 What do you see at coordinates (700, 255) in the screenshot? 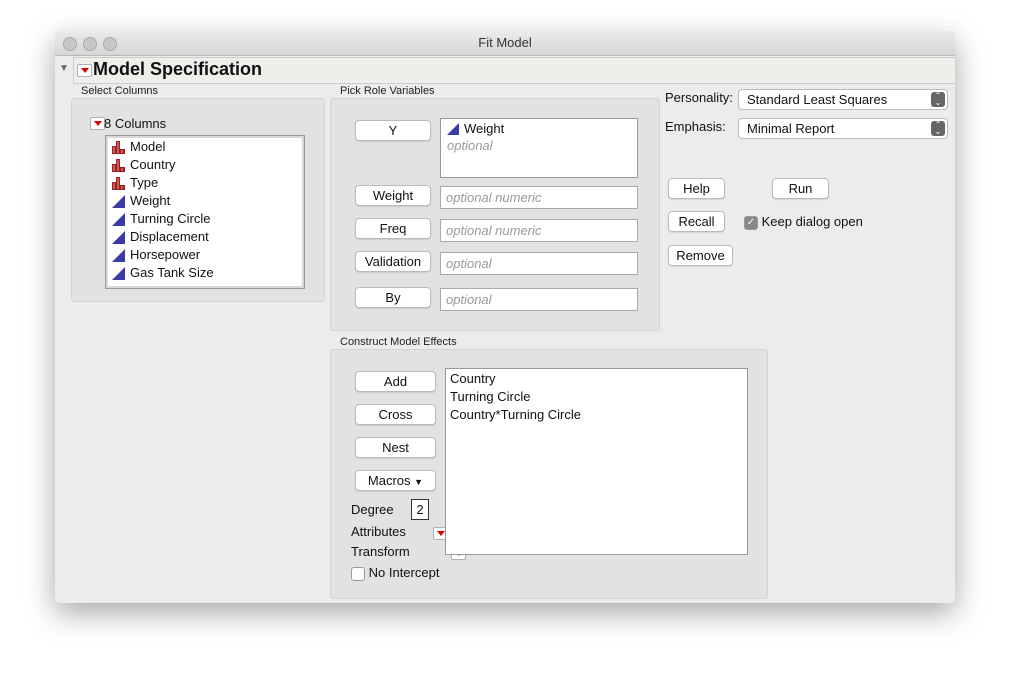
I see `remove-button: Remove` at bounding box center [700, 255].